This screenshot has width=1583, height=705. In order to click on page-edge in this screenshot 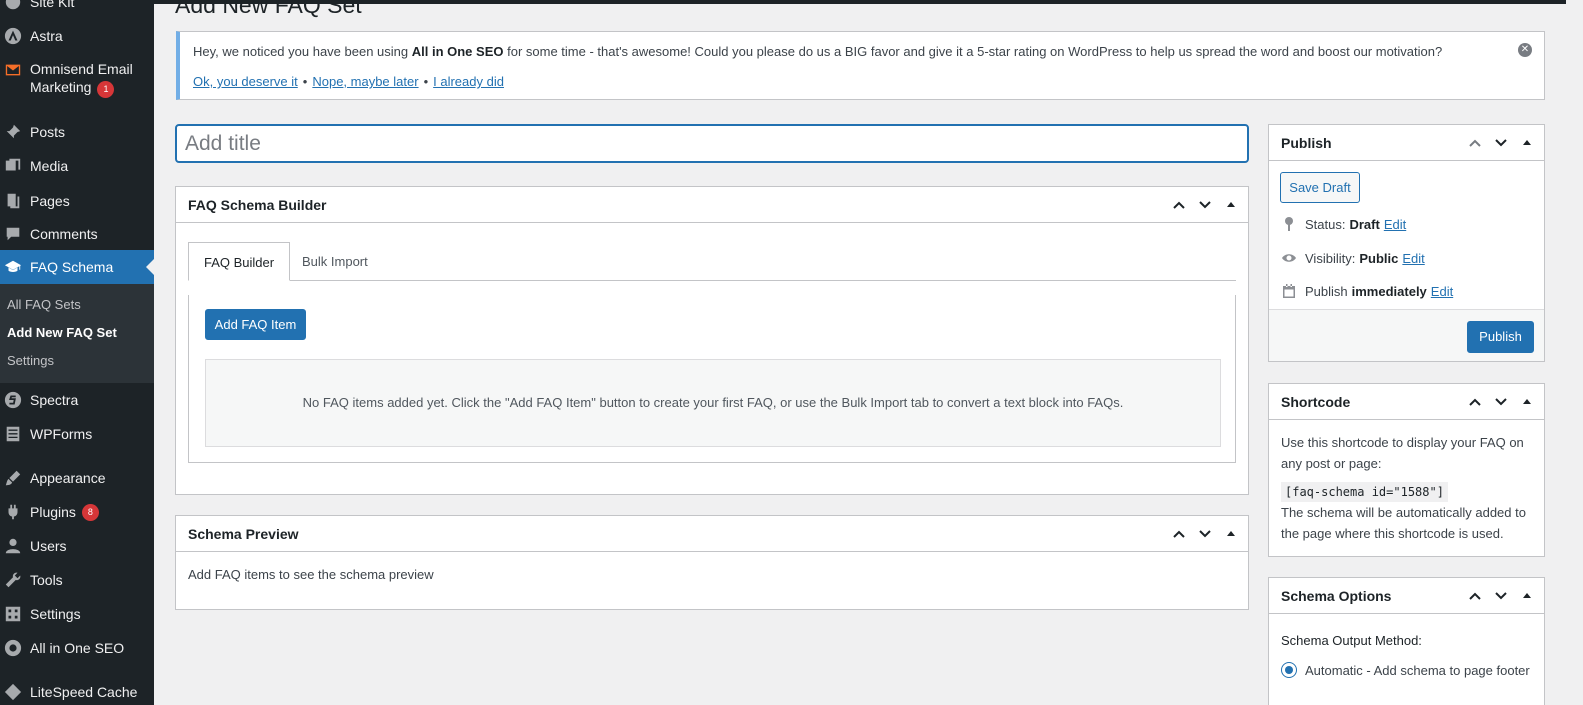, I will do `click(1574, 352)`.